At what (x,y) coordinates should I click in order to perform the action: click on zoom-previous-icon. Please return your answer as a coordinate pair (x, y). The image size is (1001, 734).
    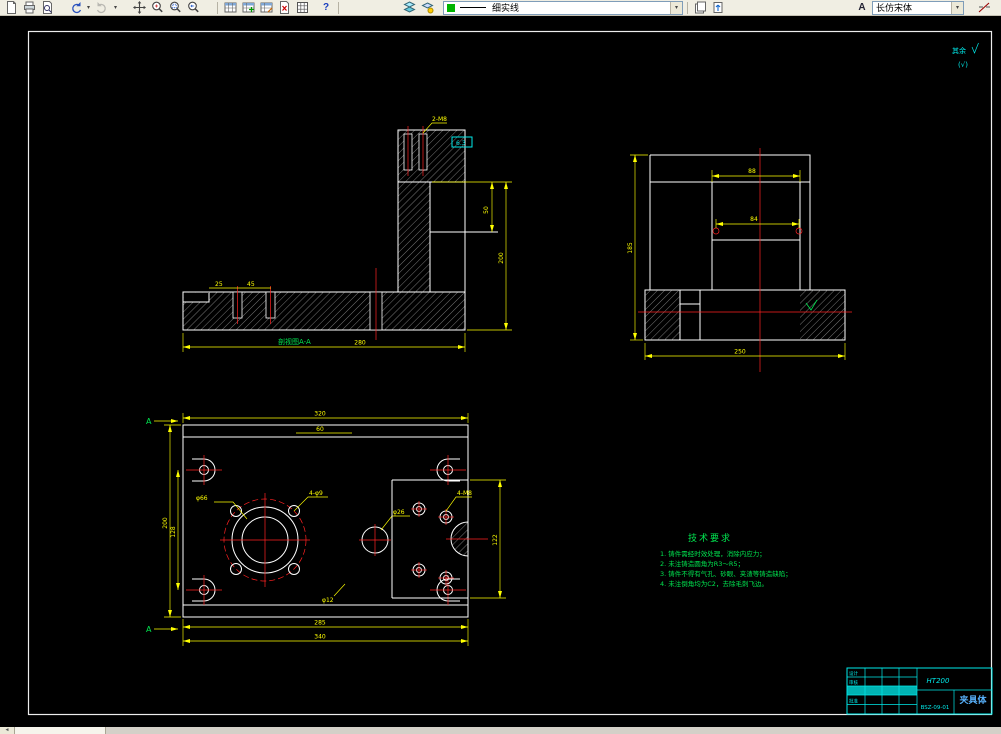
    Looking at the image, I should click on (193, 8).